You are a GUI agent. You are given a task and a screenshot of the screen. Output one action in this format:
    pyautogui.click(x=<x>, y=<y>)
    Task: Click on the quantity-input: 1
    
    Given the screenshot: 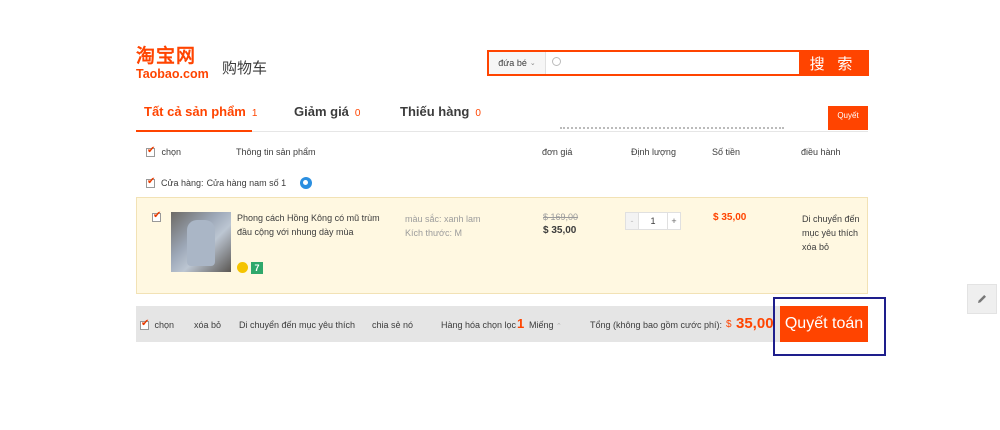 What is the action you would take?
    pyautogui.click(x=653, y=221)
    